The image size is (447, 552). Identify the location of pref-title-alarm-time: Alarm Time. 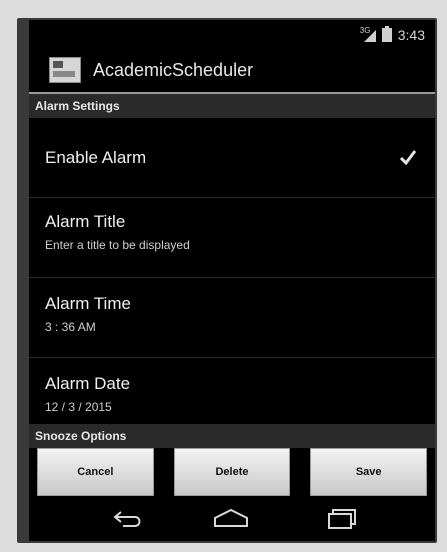
(88, 303).